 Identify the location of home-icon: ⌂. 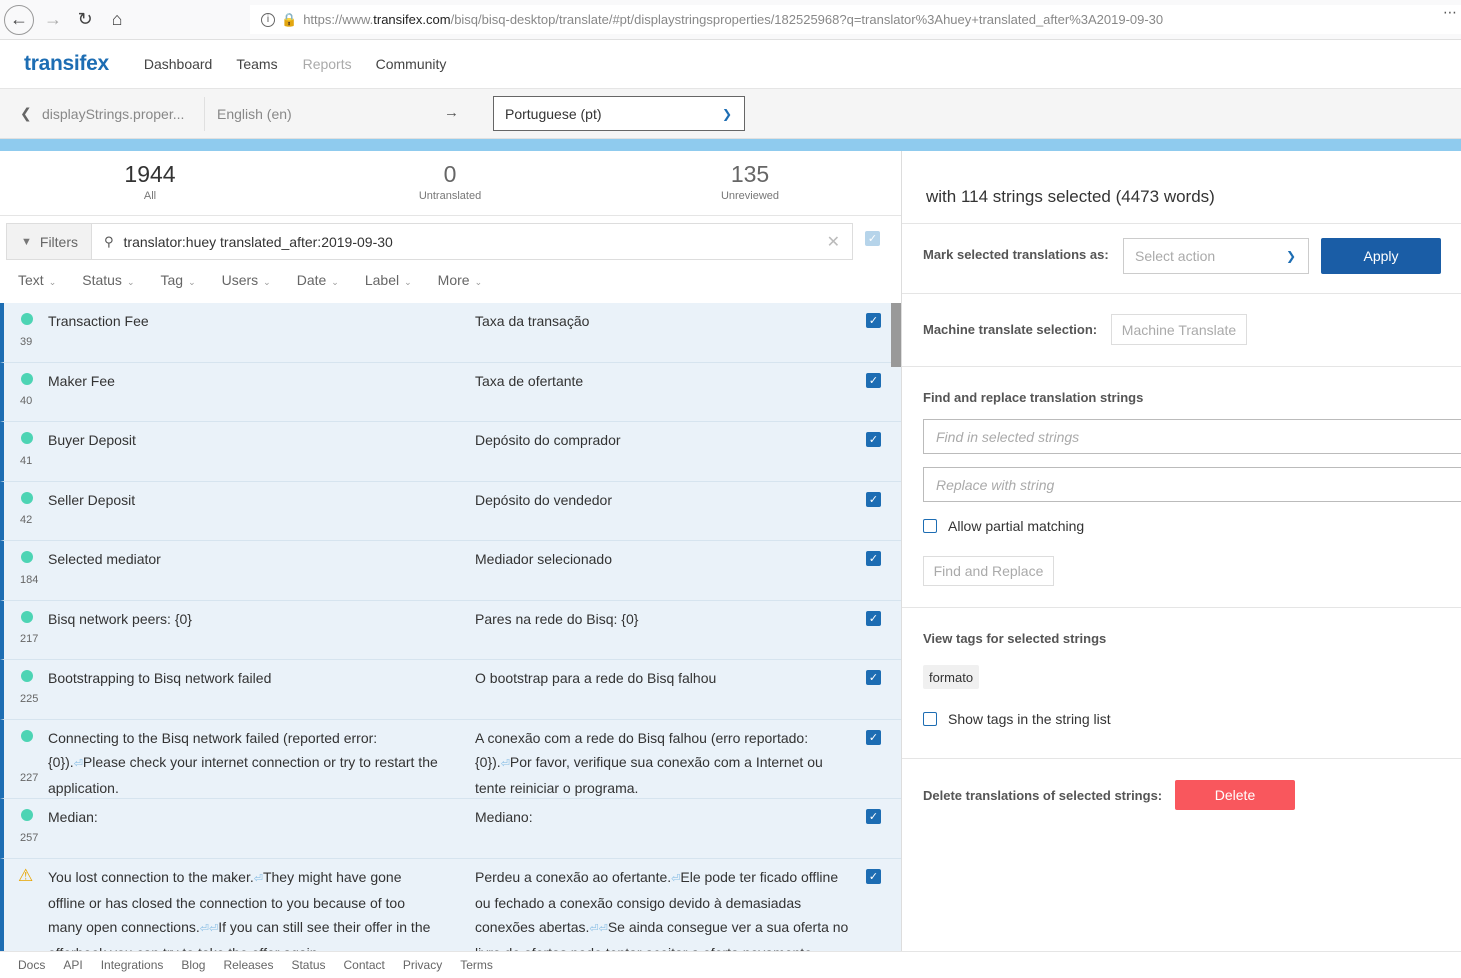
(117, 20).